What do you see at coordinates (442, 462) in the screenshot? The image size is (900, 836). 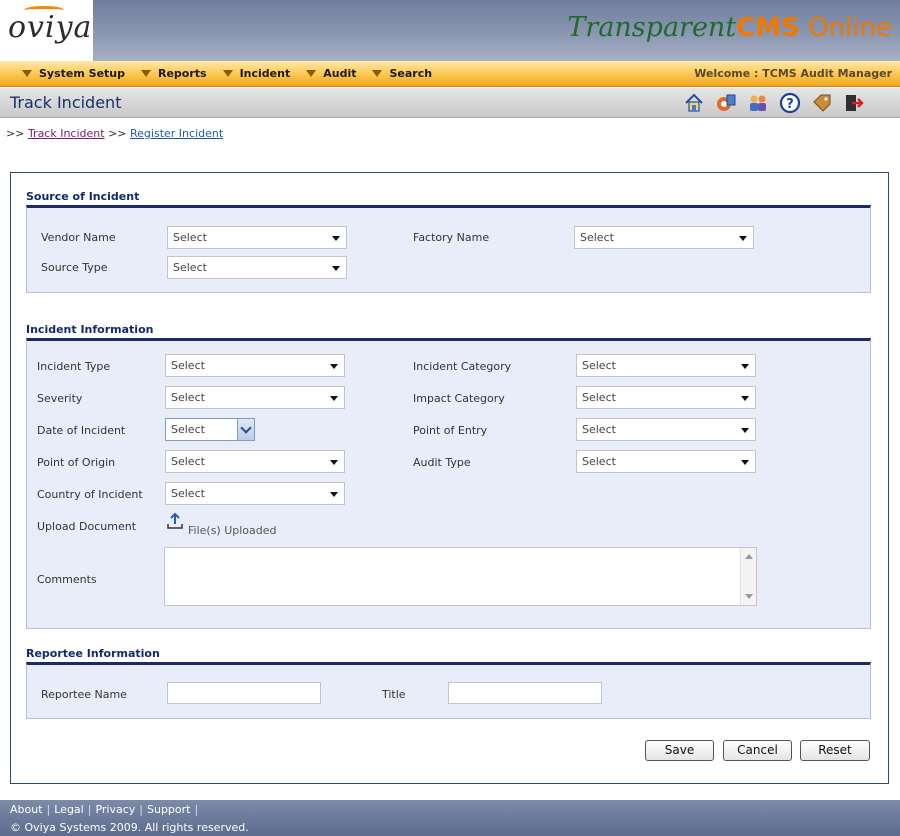 I see `audit-type-label: Audit Type` at bounding box center [442, 462].